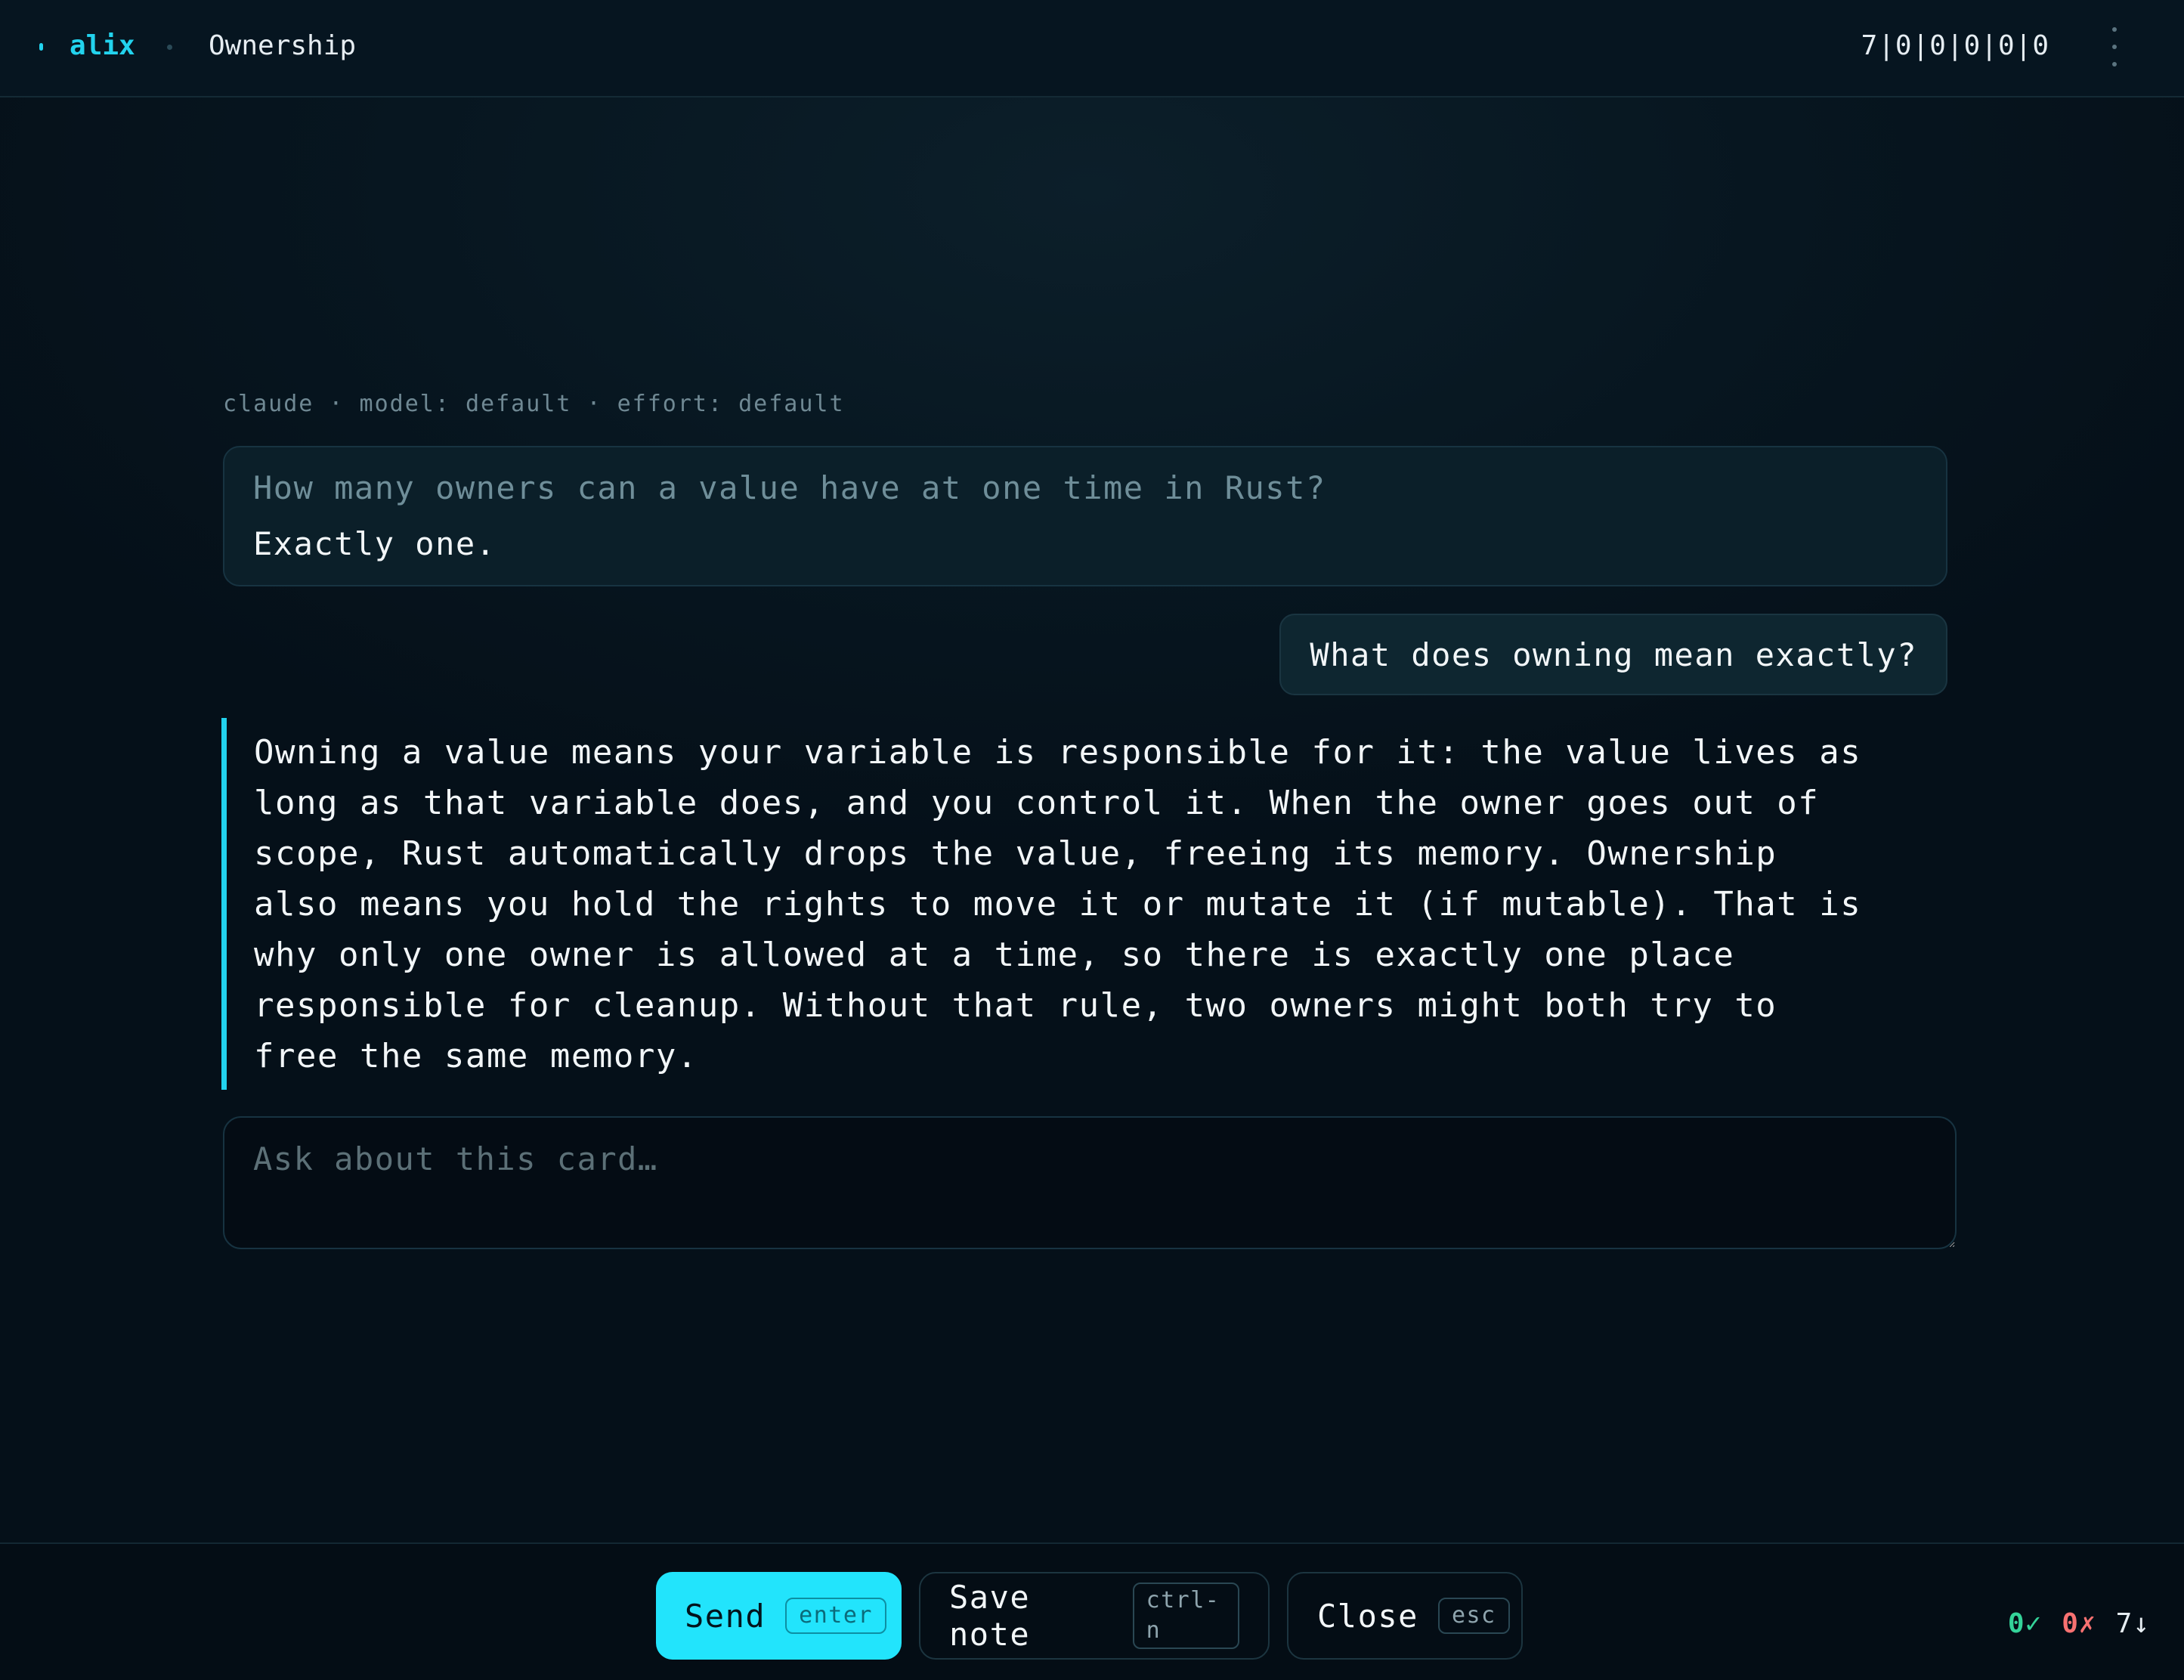 The height and width of the screenshot is (1680, 2184). What do you see at coordinates (779, 1616) in the screenshot?
I see `send-button: Send enter` at bounding box center [779, 1616].